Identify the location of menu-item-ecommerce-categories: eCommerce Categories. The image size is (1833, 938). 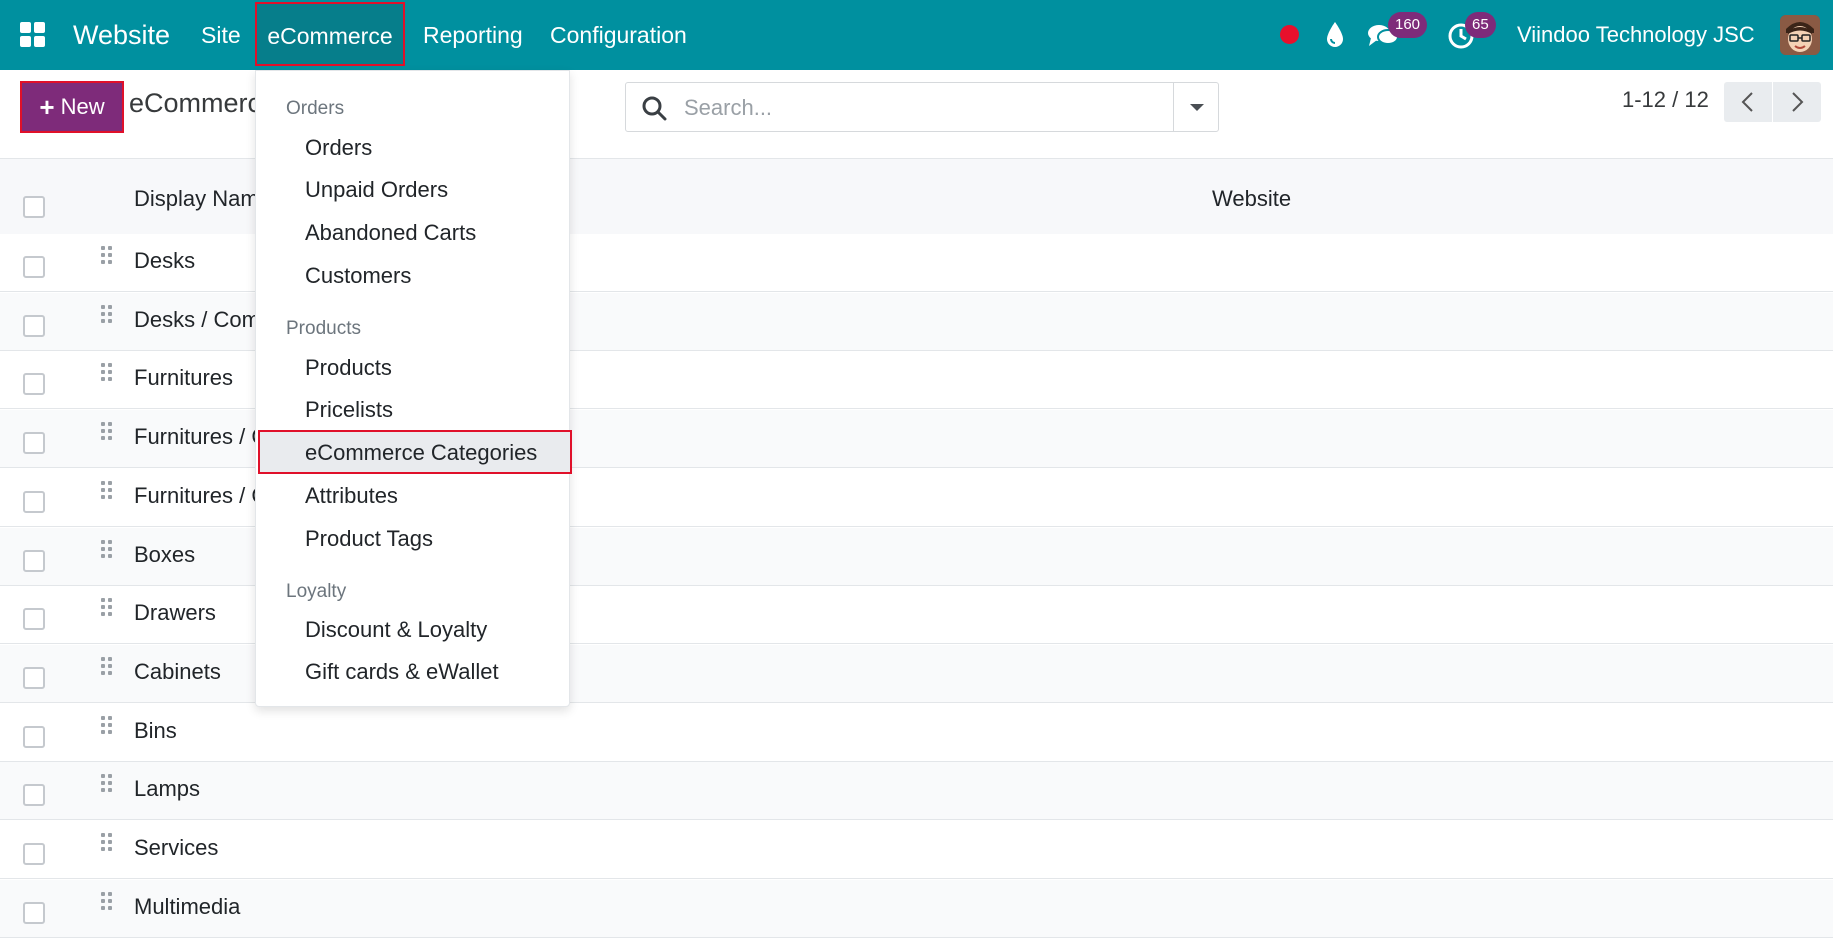
(421, 453).